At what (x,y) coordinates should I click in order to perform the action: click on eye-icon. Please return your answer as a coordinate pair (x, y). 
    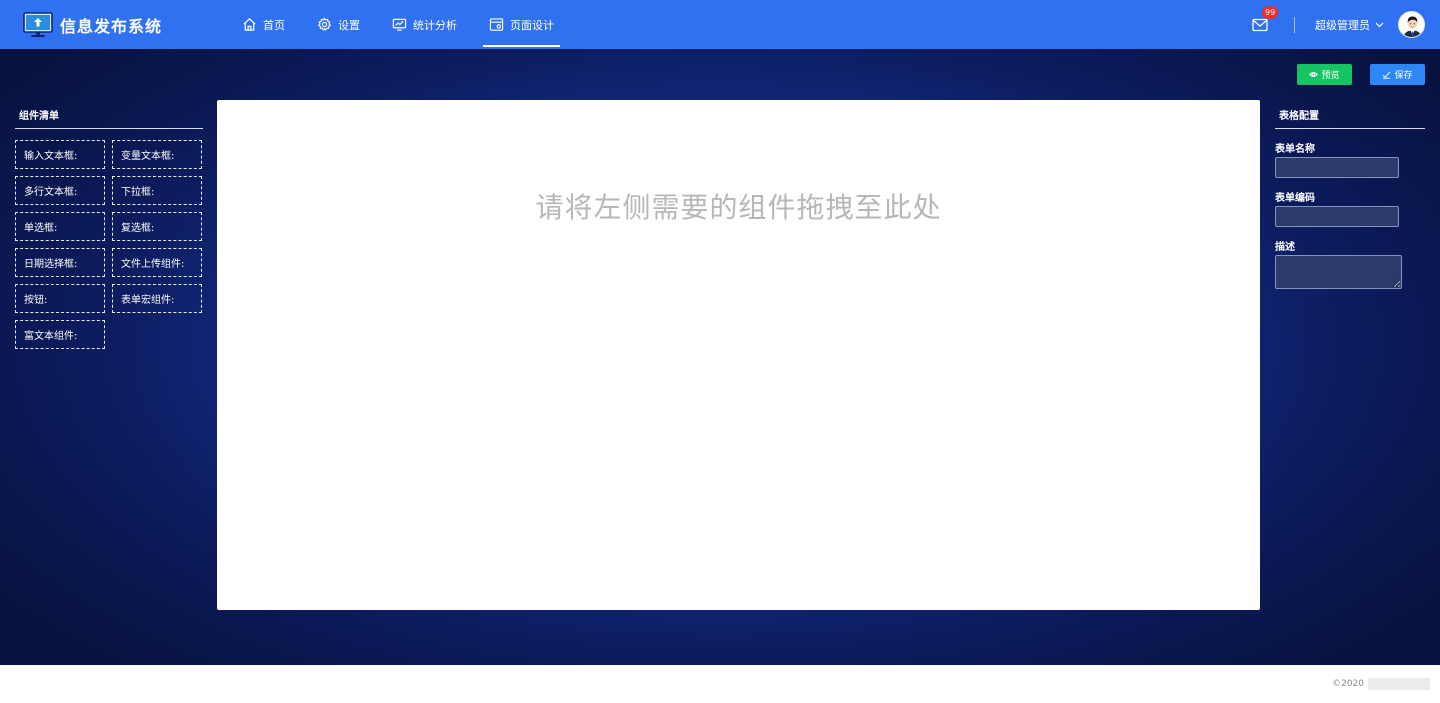
    Looking at the image, I should click on (1315, 74).